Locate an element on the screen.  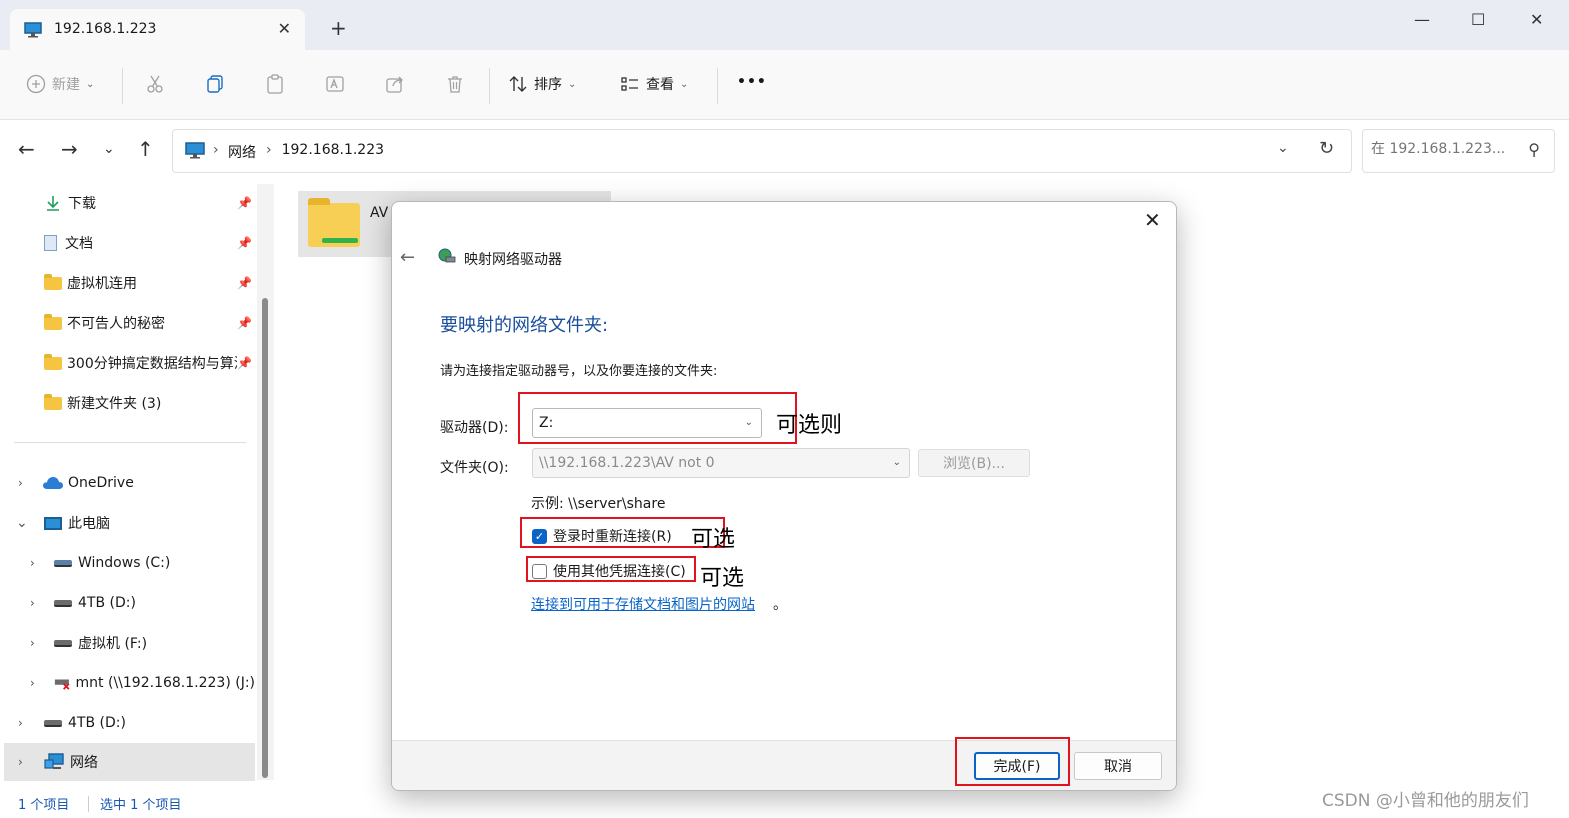
folder-name: AV is located at coordinates (379, 213).